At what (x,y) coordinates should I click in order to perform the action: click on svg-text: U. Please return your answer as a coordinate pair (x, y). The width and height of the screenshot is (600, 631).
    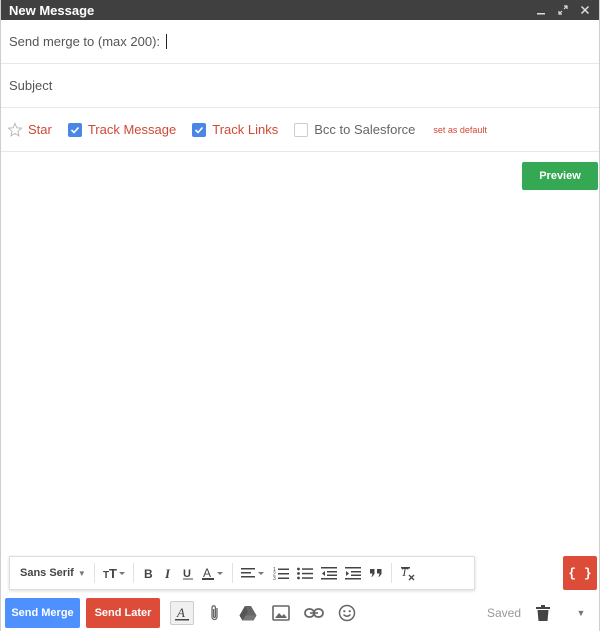
    Looking at the image, I should click on (187, 574).